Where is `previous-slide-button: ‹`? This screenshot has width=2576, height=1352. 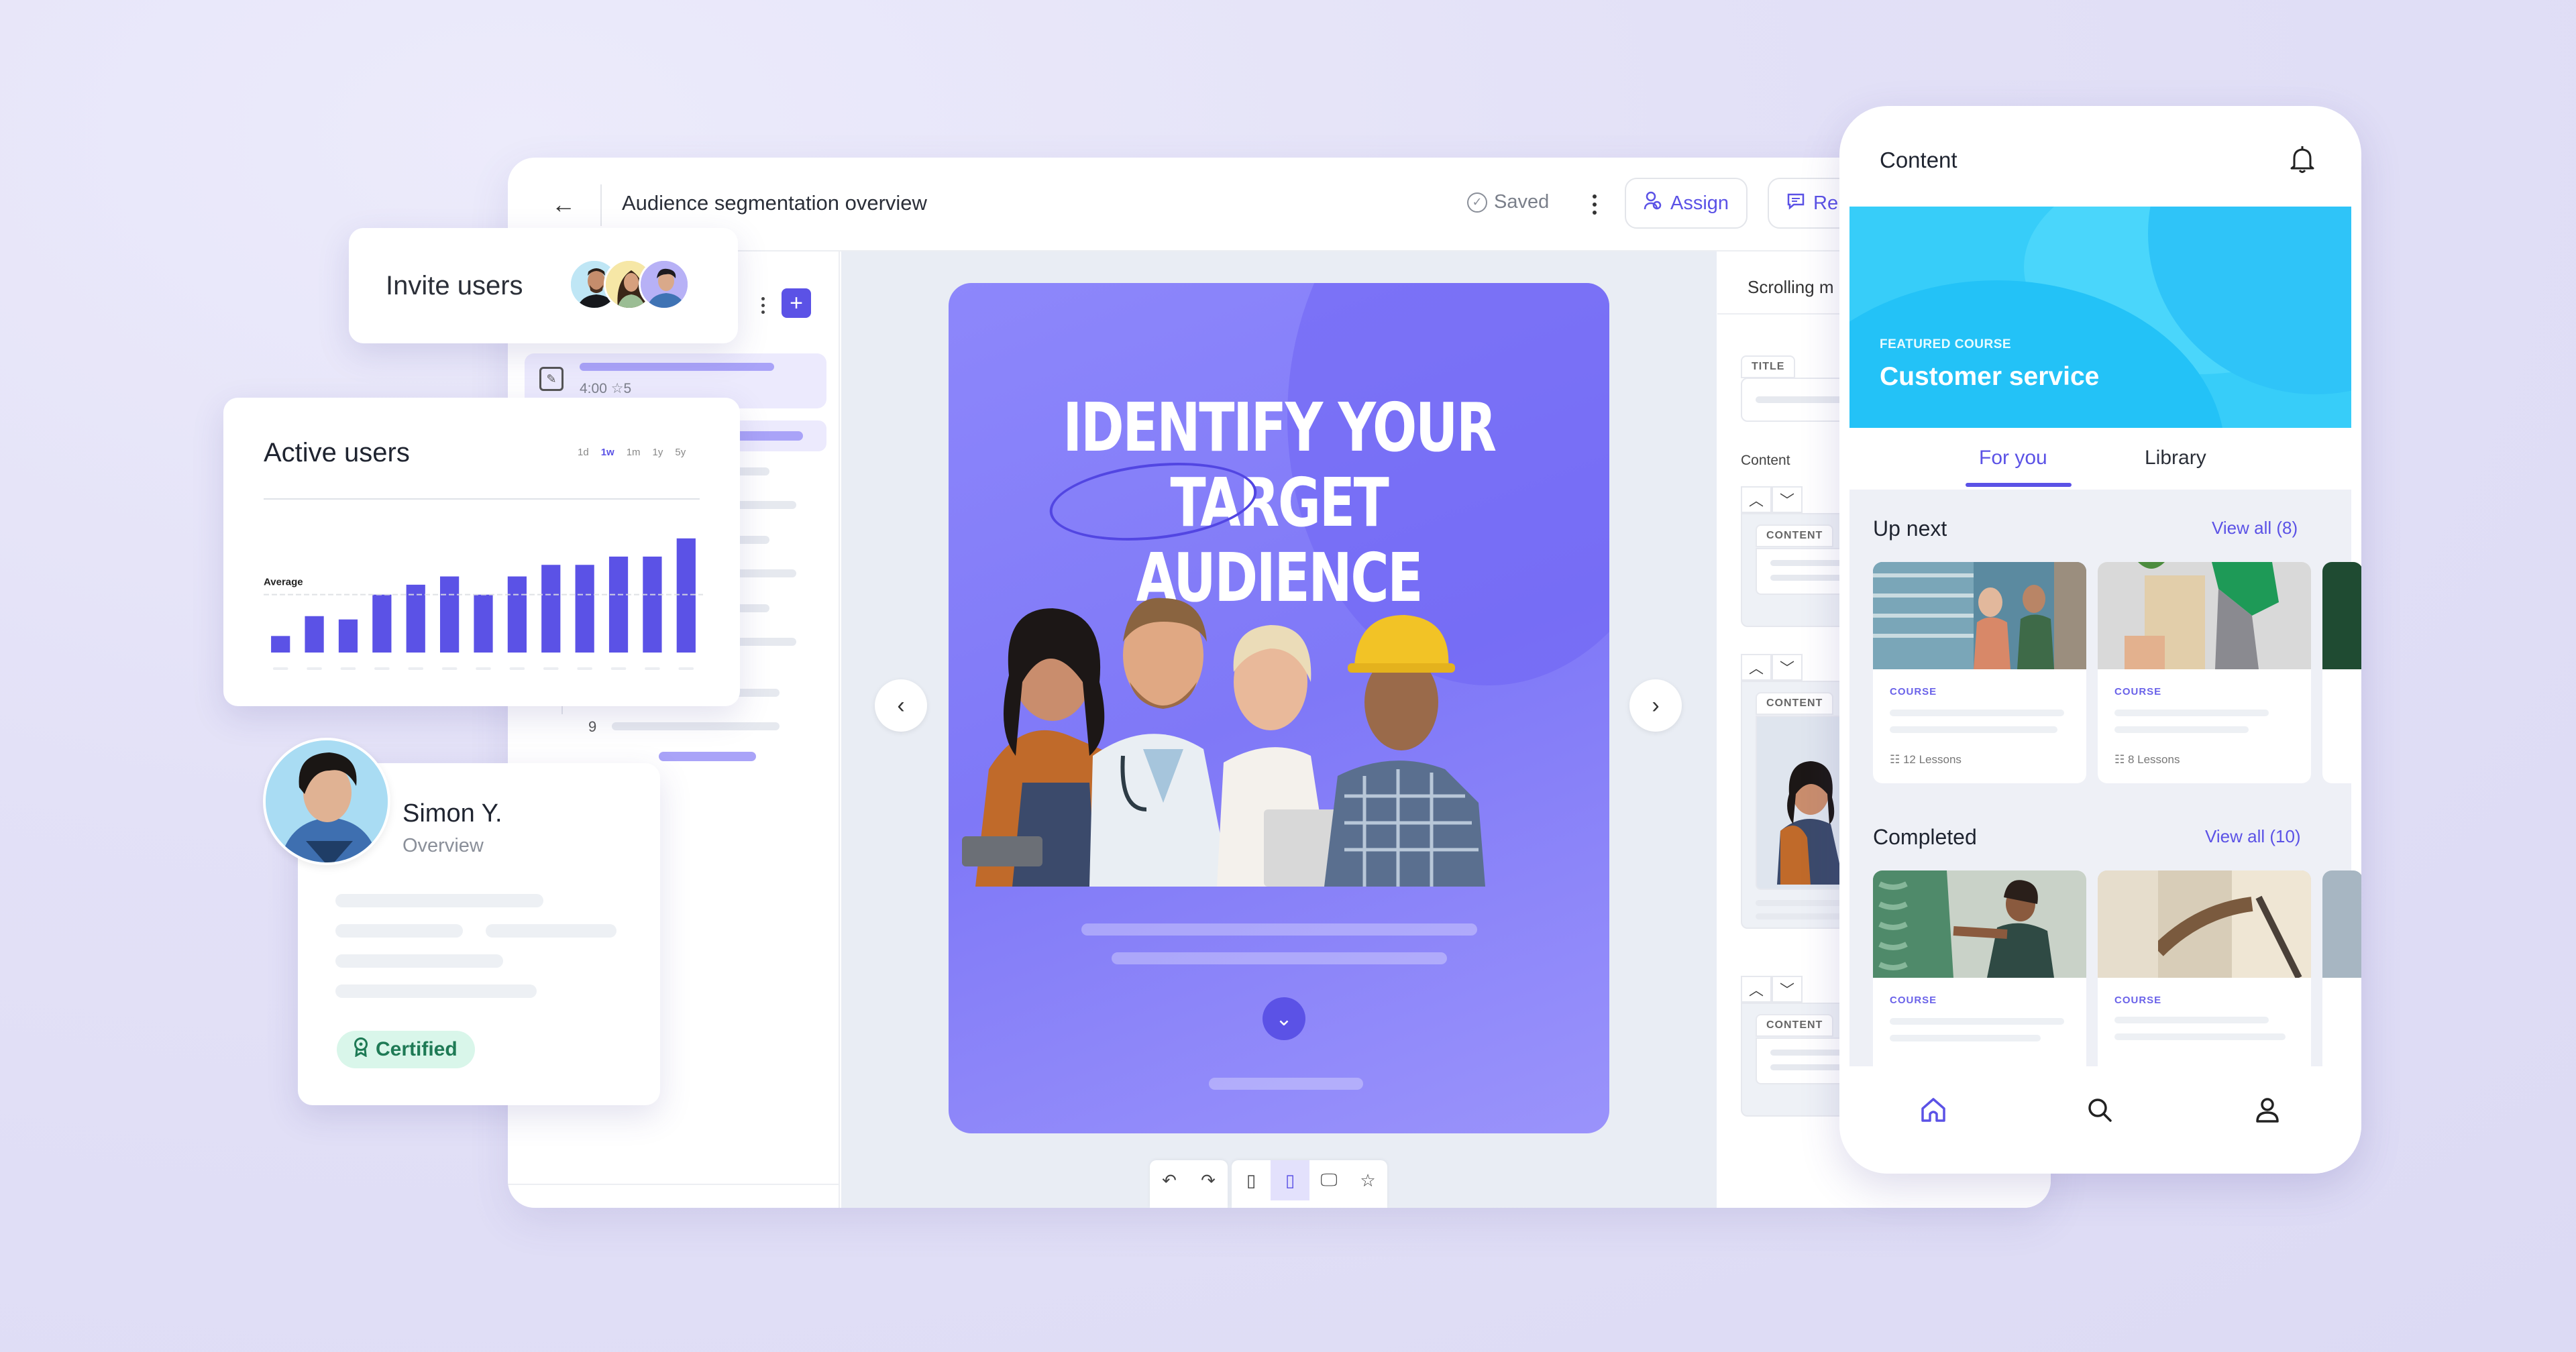
previous-slide-button: ‹ is located at coordinates (901, 705).